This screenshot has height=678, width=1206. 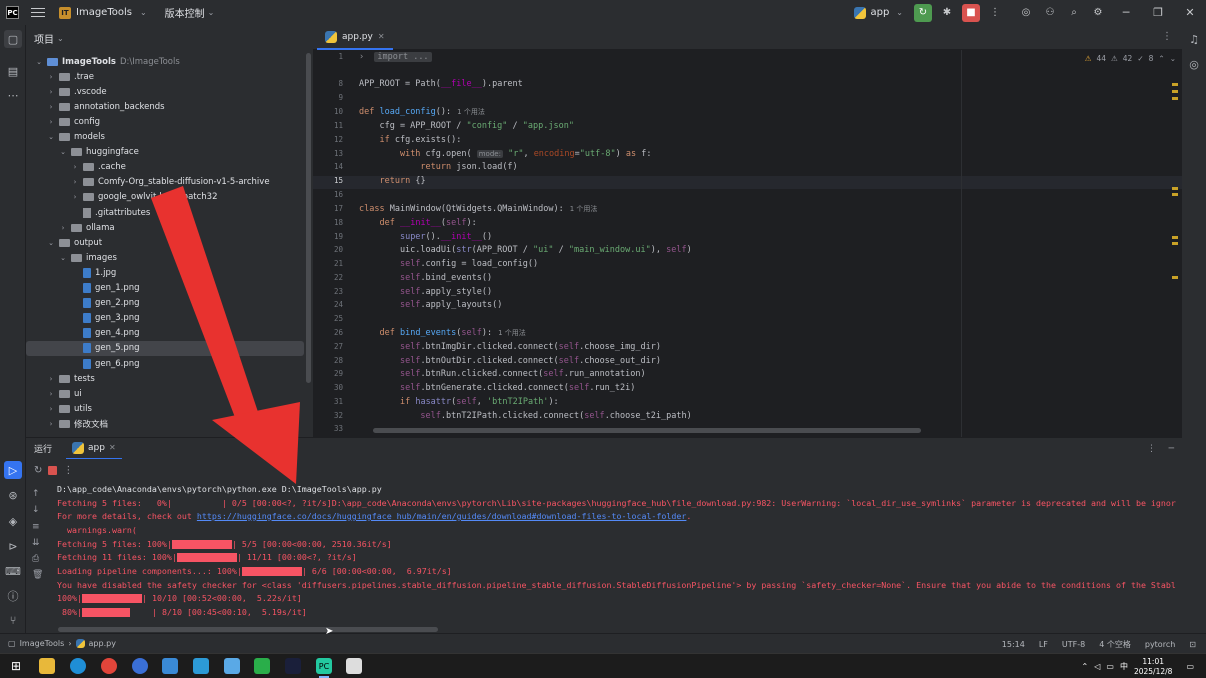 I want to click on tree-item: gen_5.png, so click(x=165, y=348).